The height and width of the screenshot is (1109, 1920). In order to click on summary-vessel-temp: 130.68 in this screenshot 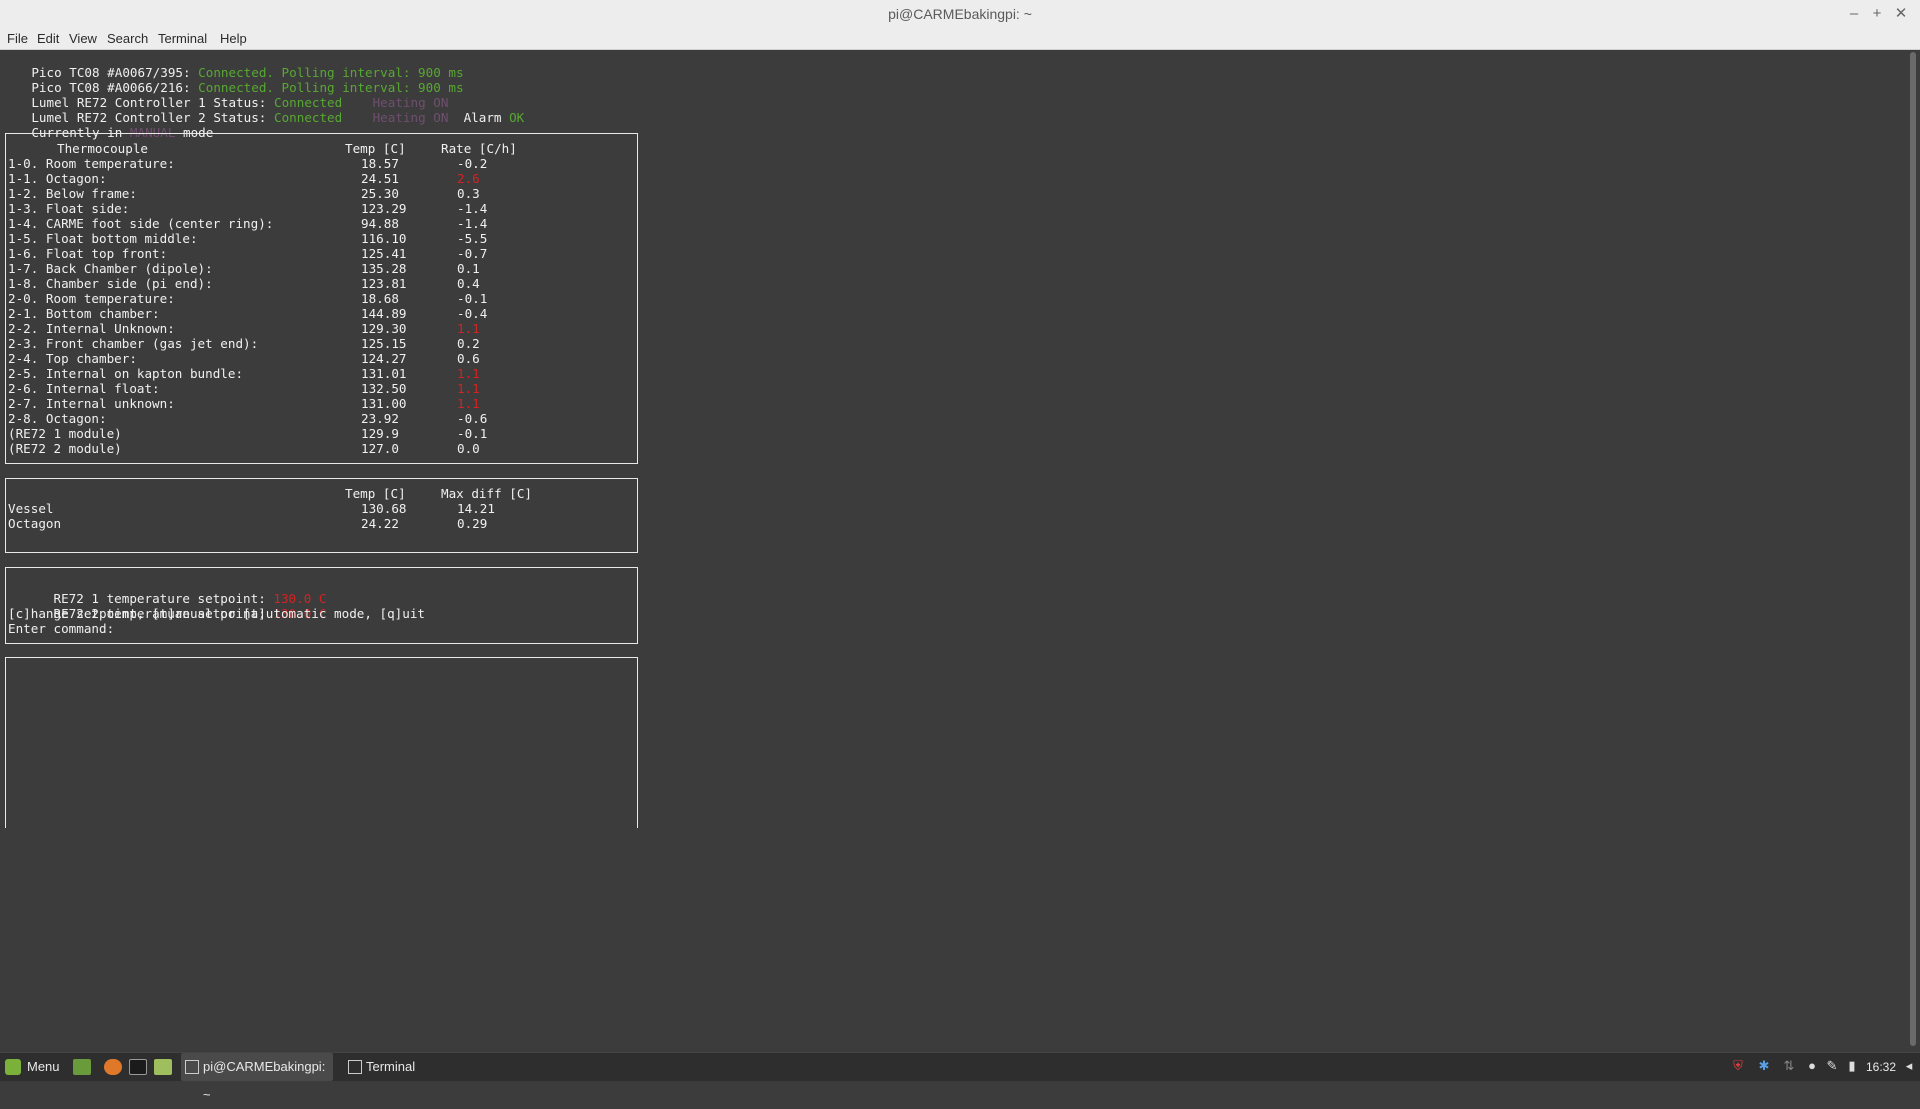, I will do `click(384, 508)`.